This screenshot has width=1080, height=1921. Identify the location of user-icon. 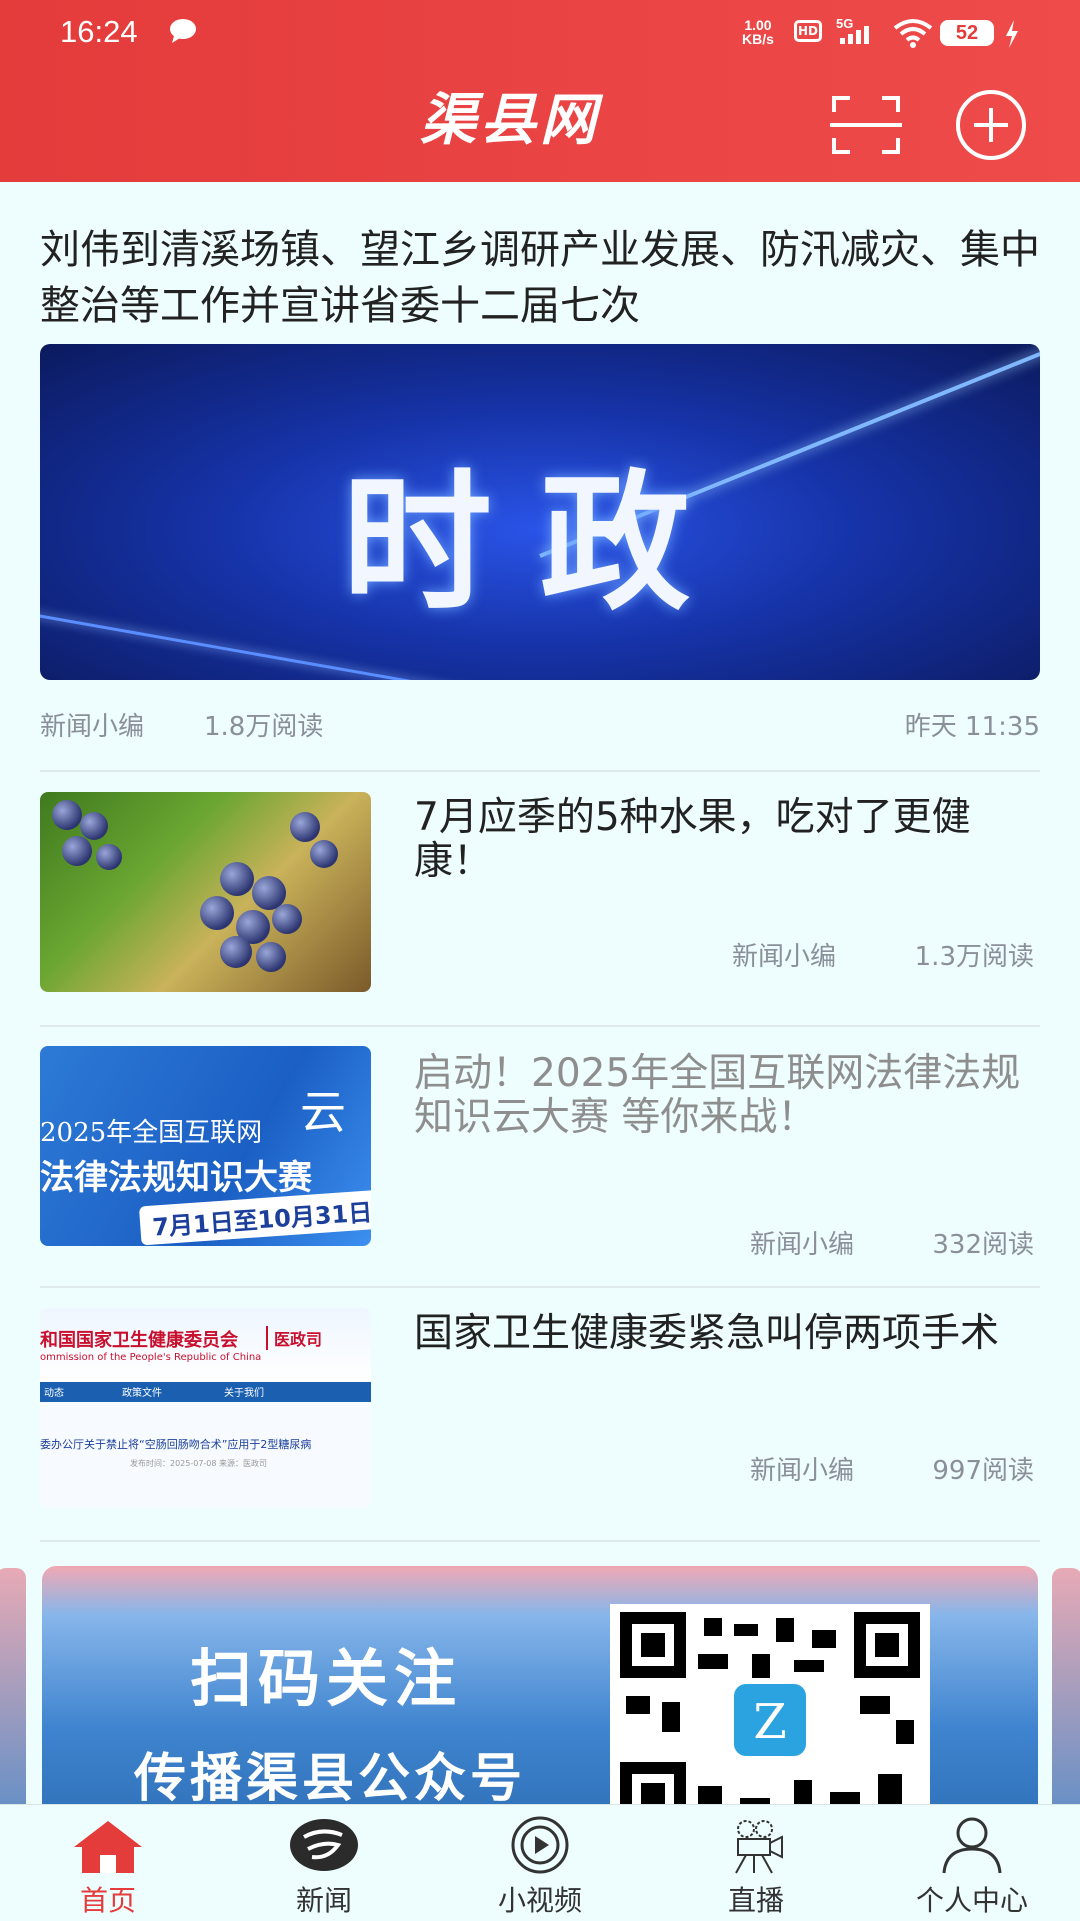
(972, 1845).